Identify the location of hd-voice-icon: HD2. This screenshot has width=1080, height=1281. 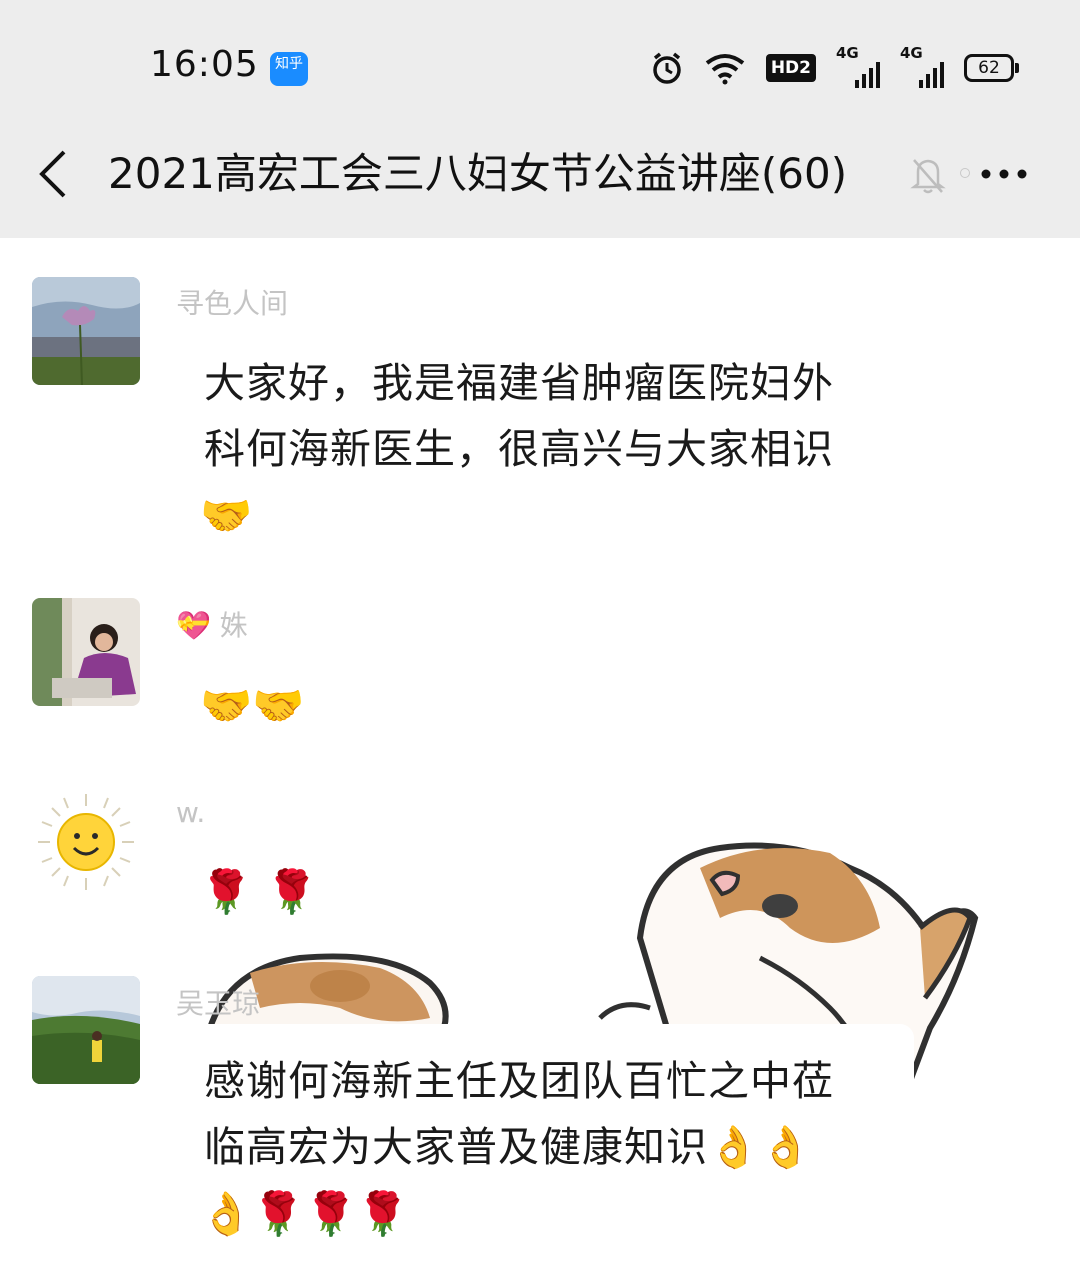
(790, 68).